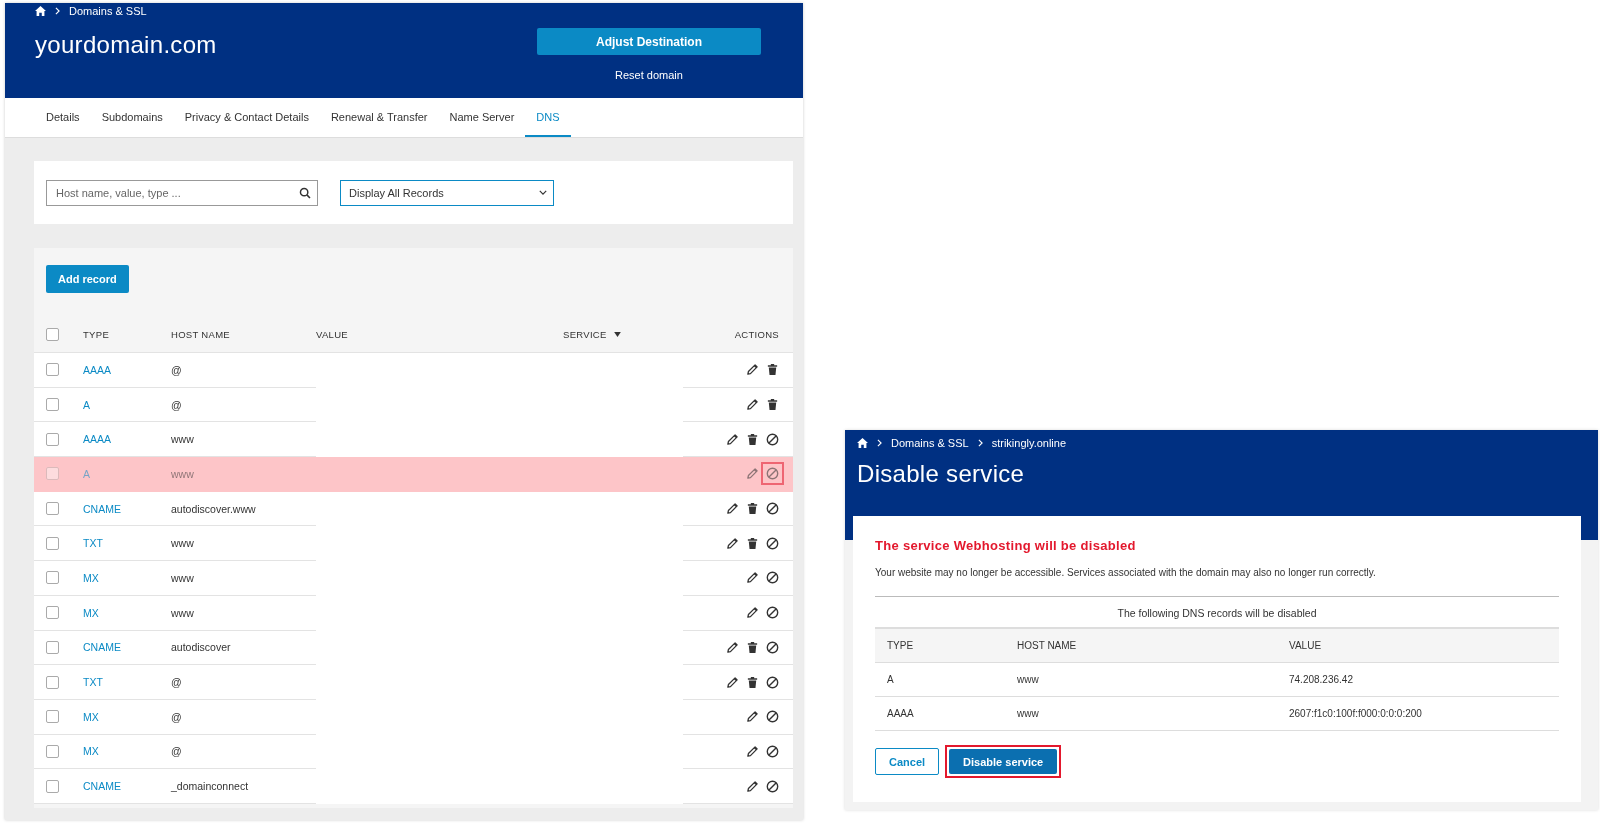 This screenshot has width=1600, height=823. I want to click on reset-domain-link: Reset domain, so click(649, 75).